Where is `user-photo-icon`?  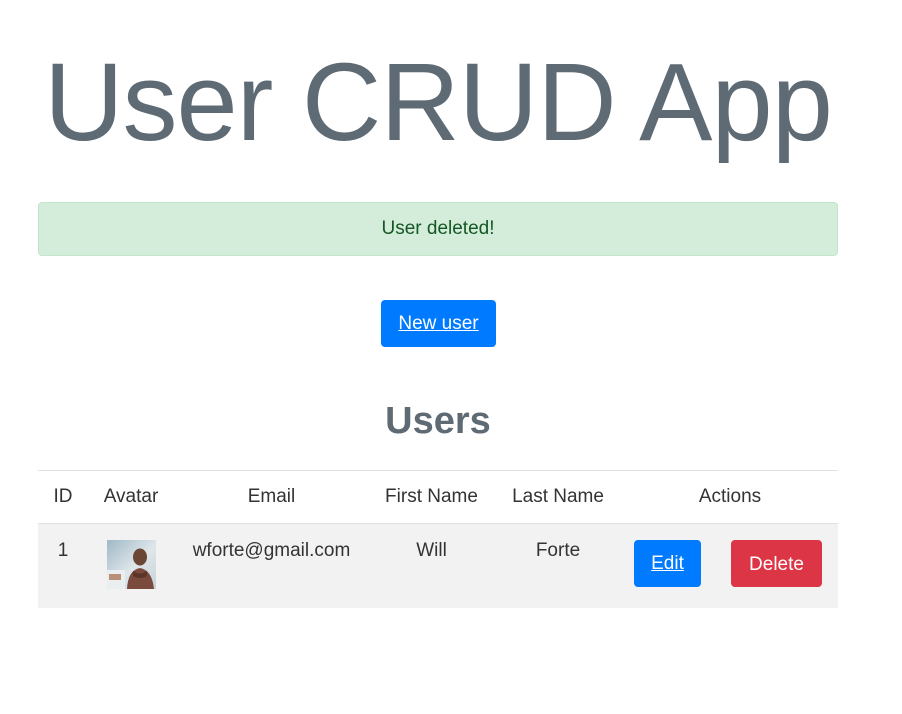 user-photo-icon is located at coordinates (131, 564).